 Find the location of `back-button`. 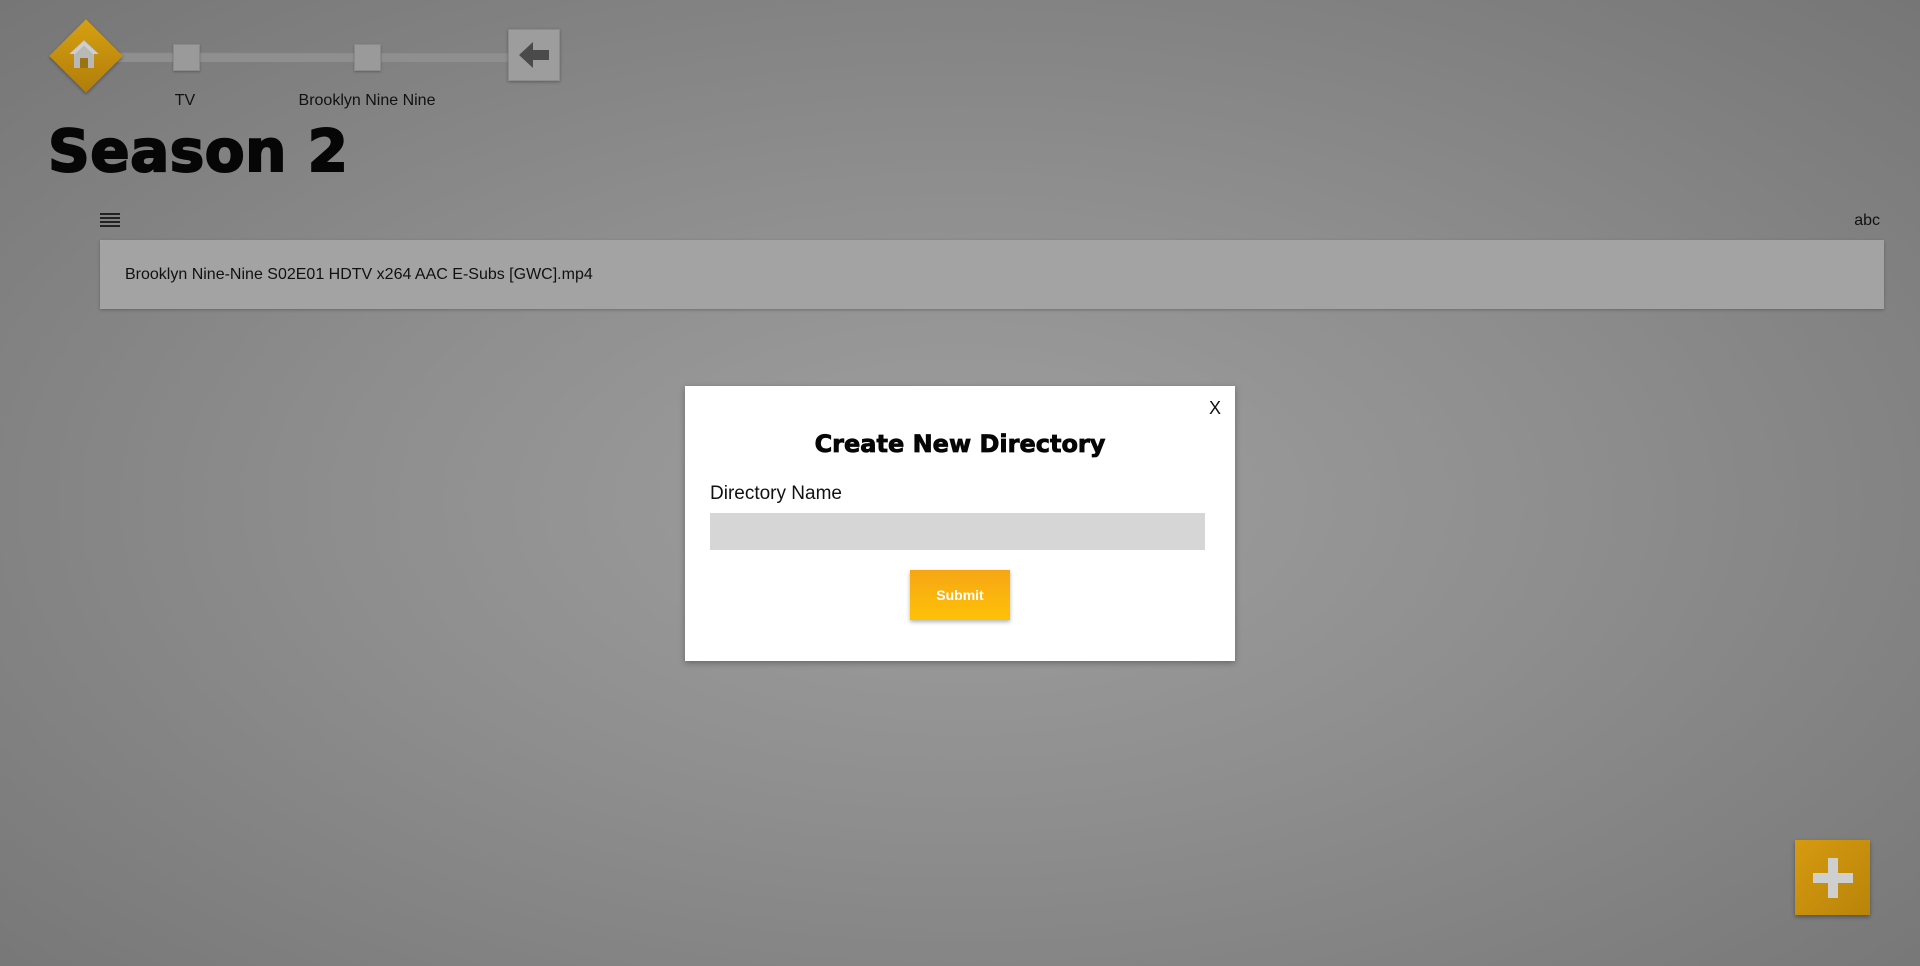

back-button is located at coordinates (534, 55).